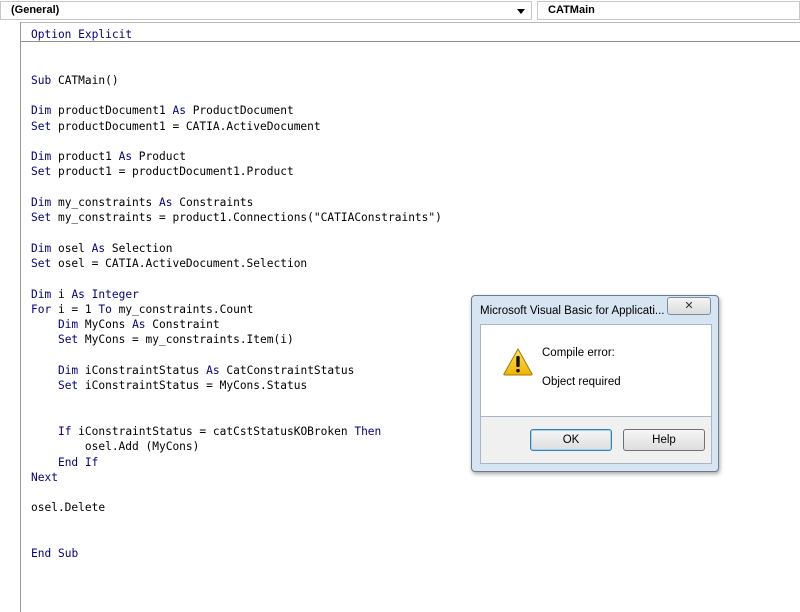 The image size is (800, 612). I want to click on code-line: Option Explicit, so click(81, 34).